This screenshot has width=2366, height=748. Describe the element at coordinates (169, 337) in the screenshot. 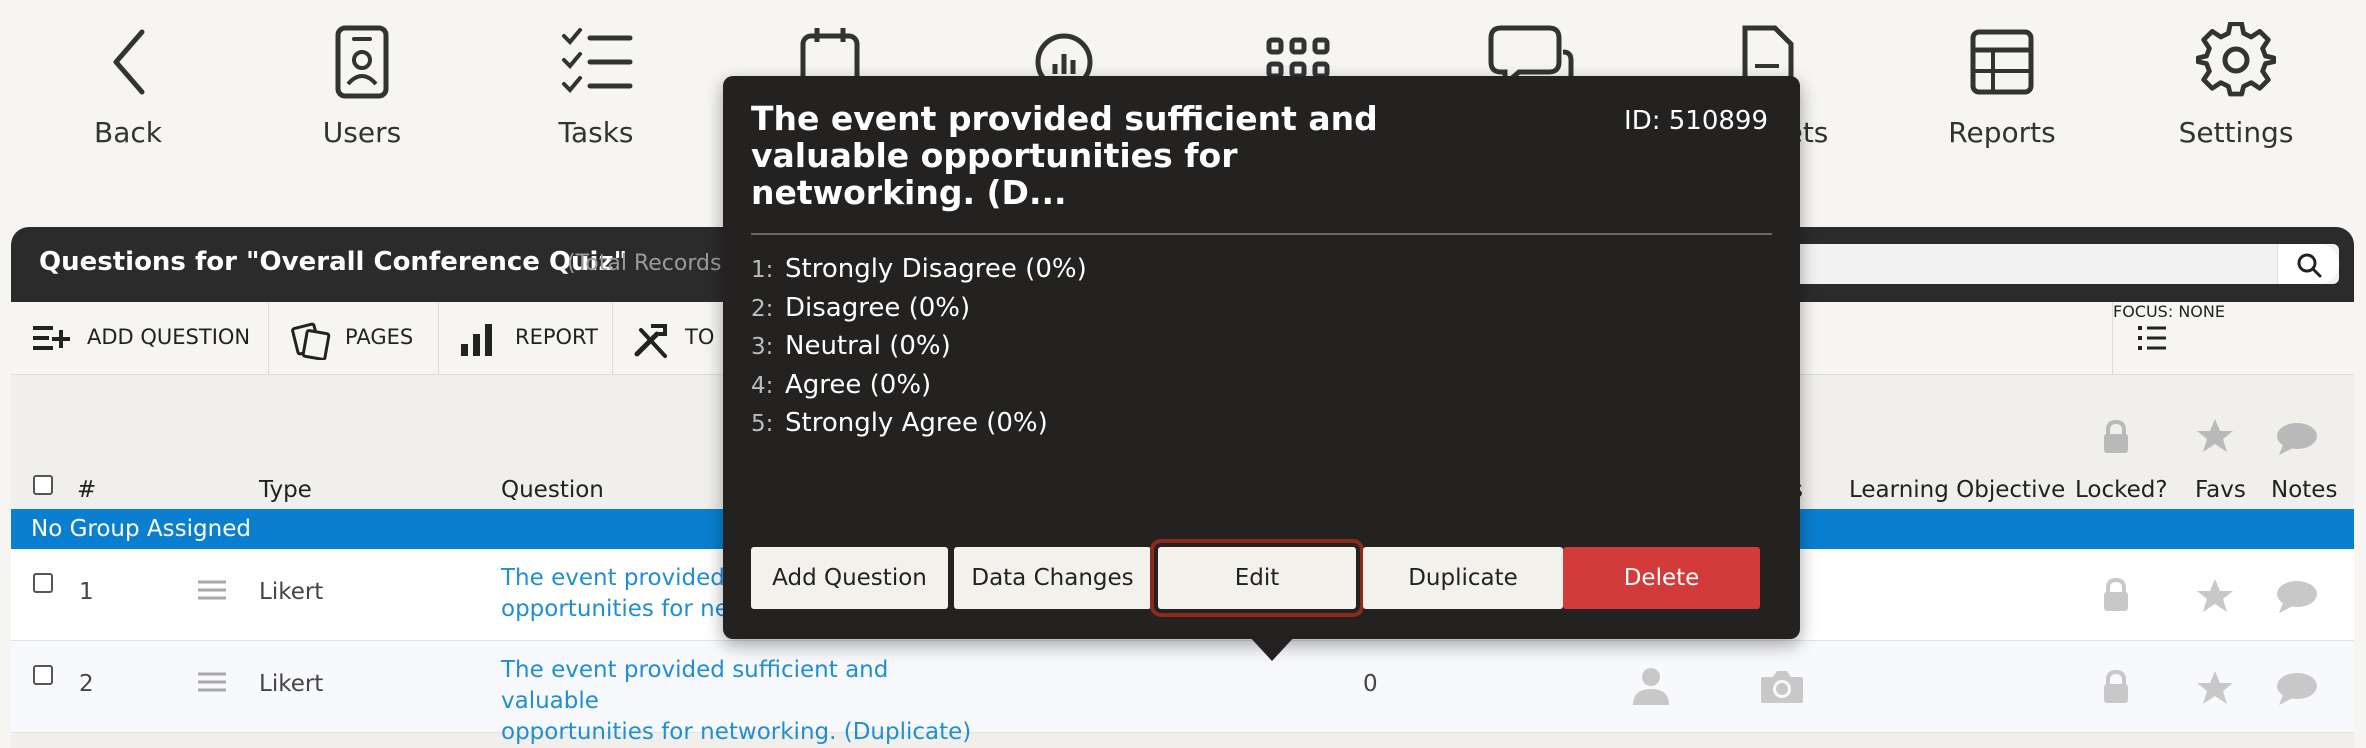

I see `add-question-label: ADD QUESTION` at that location.